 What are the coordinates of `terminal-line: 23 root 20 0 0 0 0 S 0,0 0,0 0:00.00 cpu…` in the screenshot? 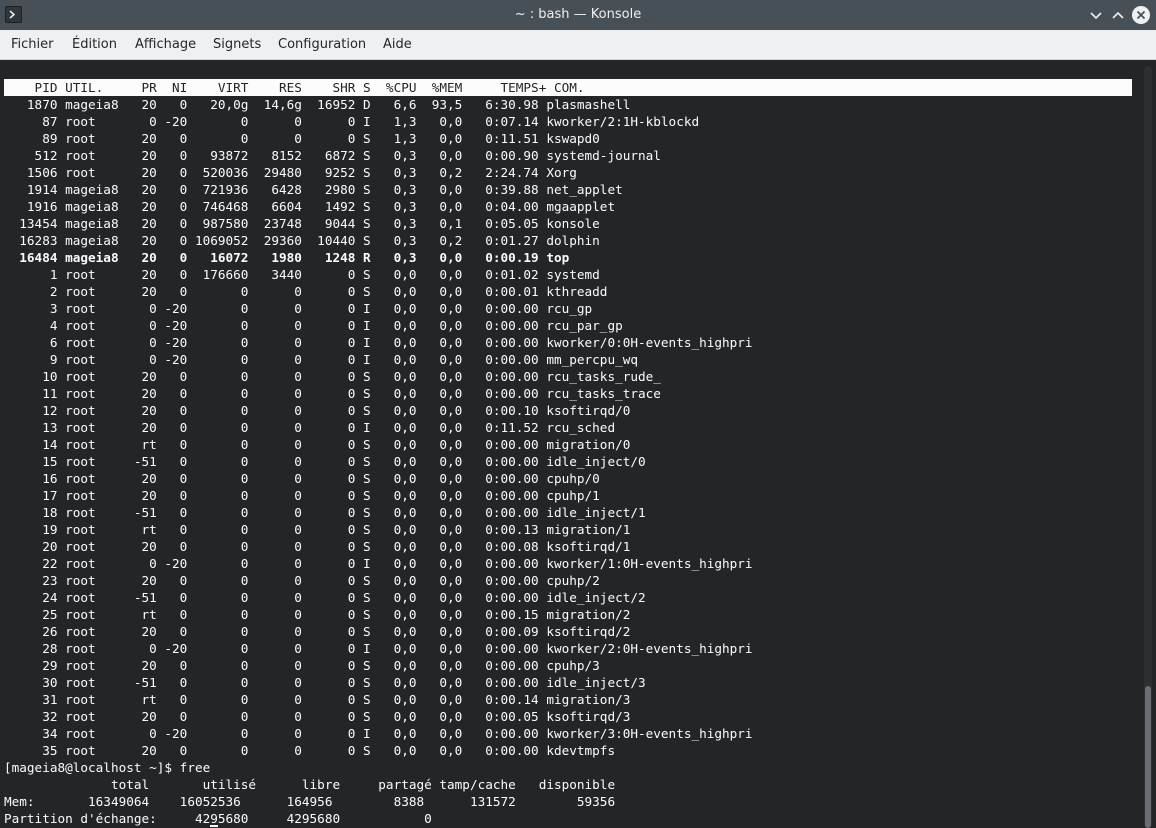 It's located at (302, 580).